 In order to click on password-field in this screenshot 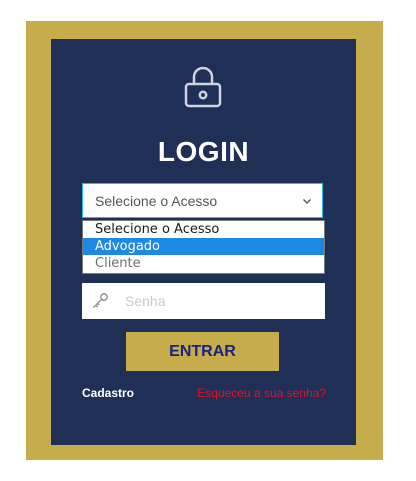, I will do `click(203, 301)`.